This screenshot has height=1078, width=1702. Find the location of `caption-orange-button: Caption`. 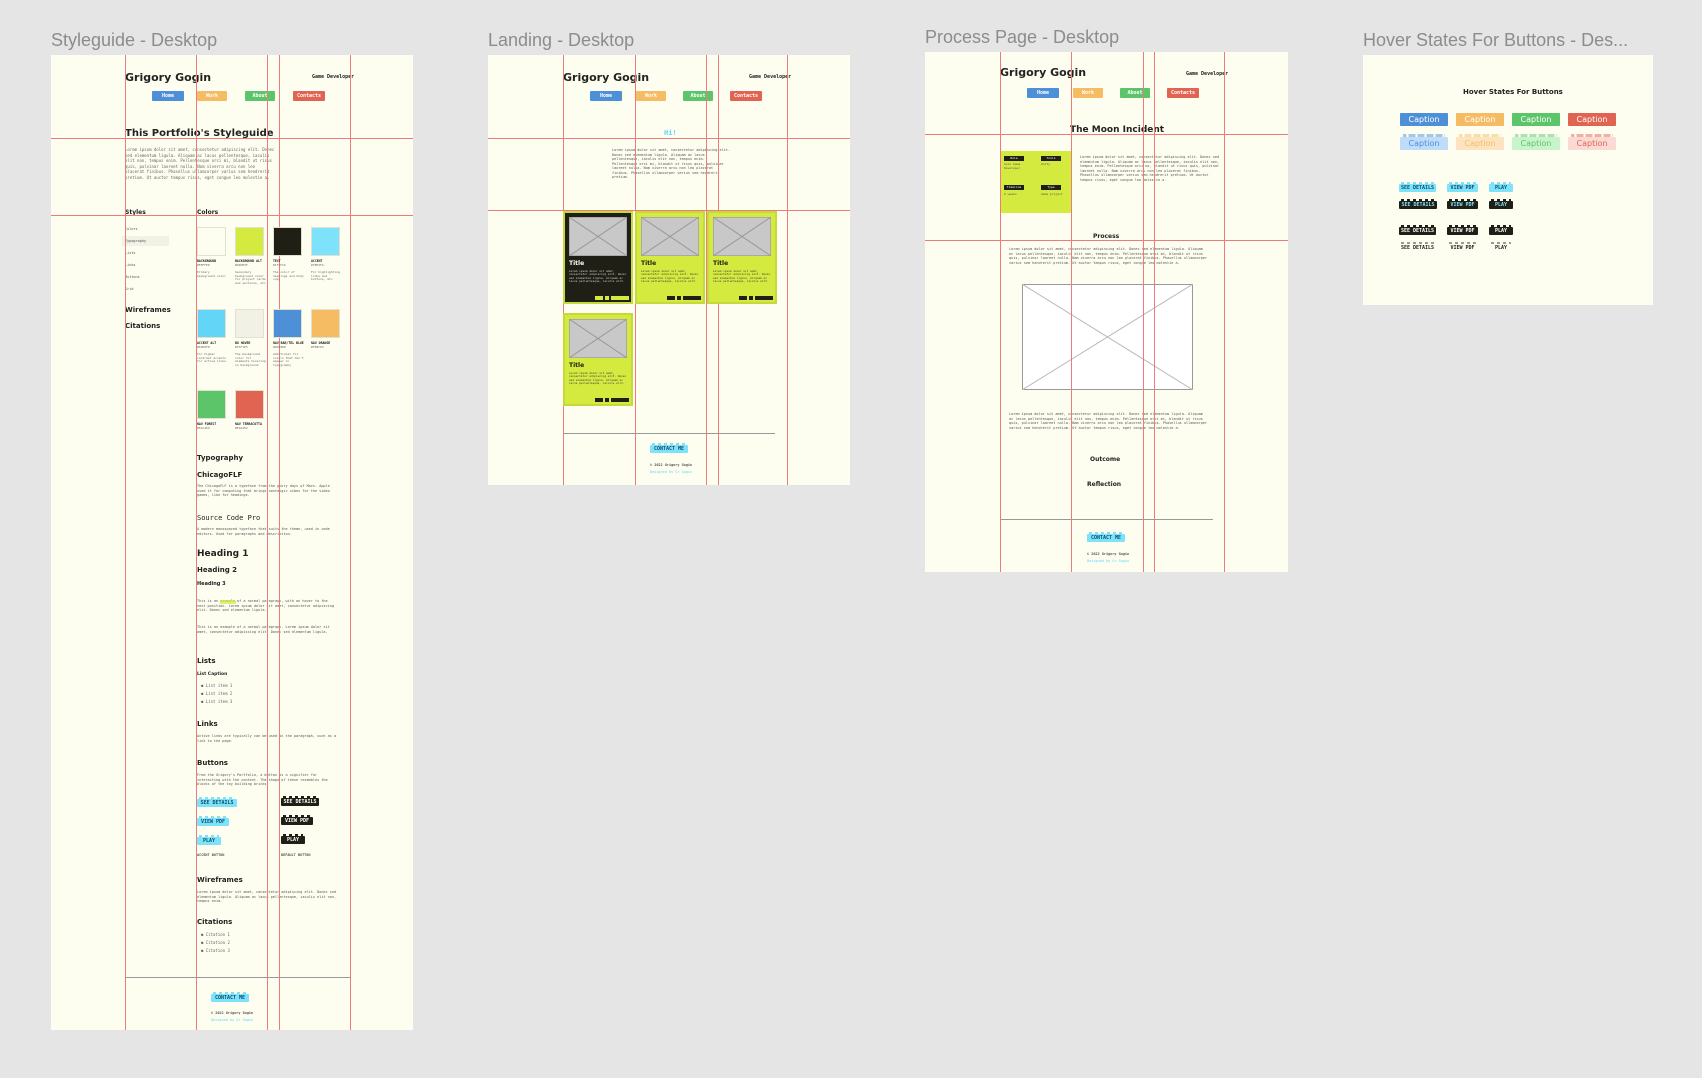

caption-orange-button: Caption is located at coordinates (1480, 118).